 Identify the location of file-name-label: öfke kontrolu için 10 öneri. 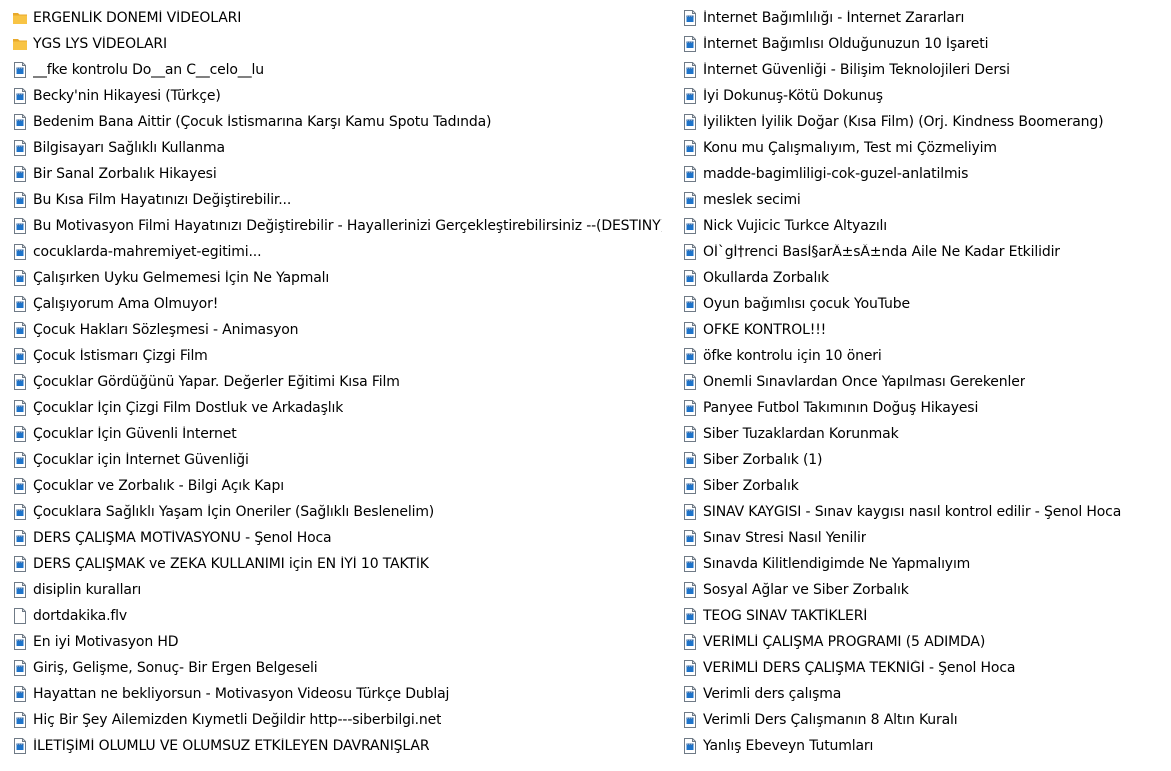
(792, 356).